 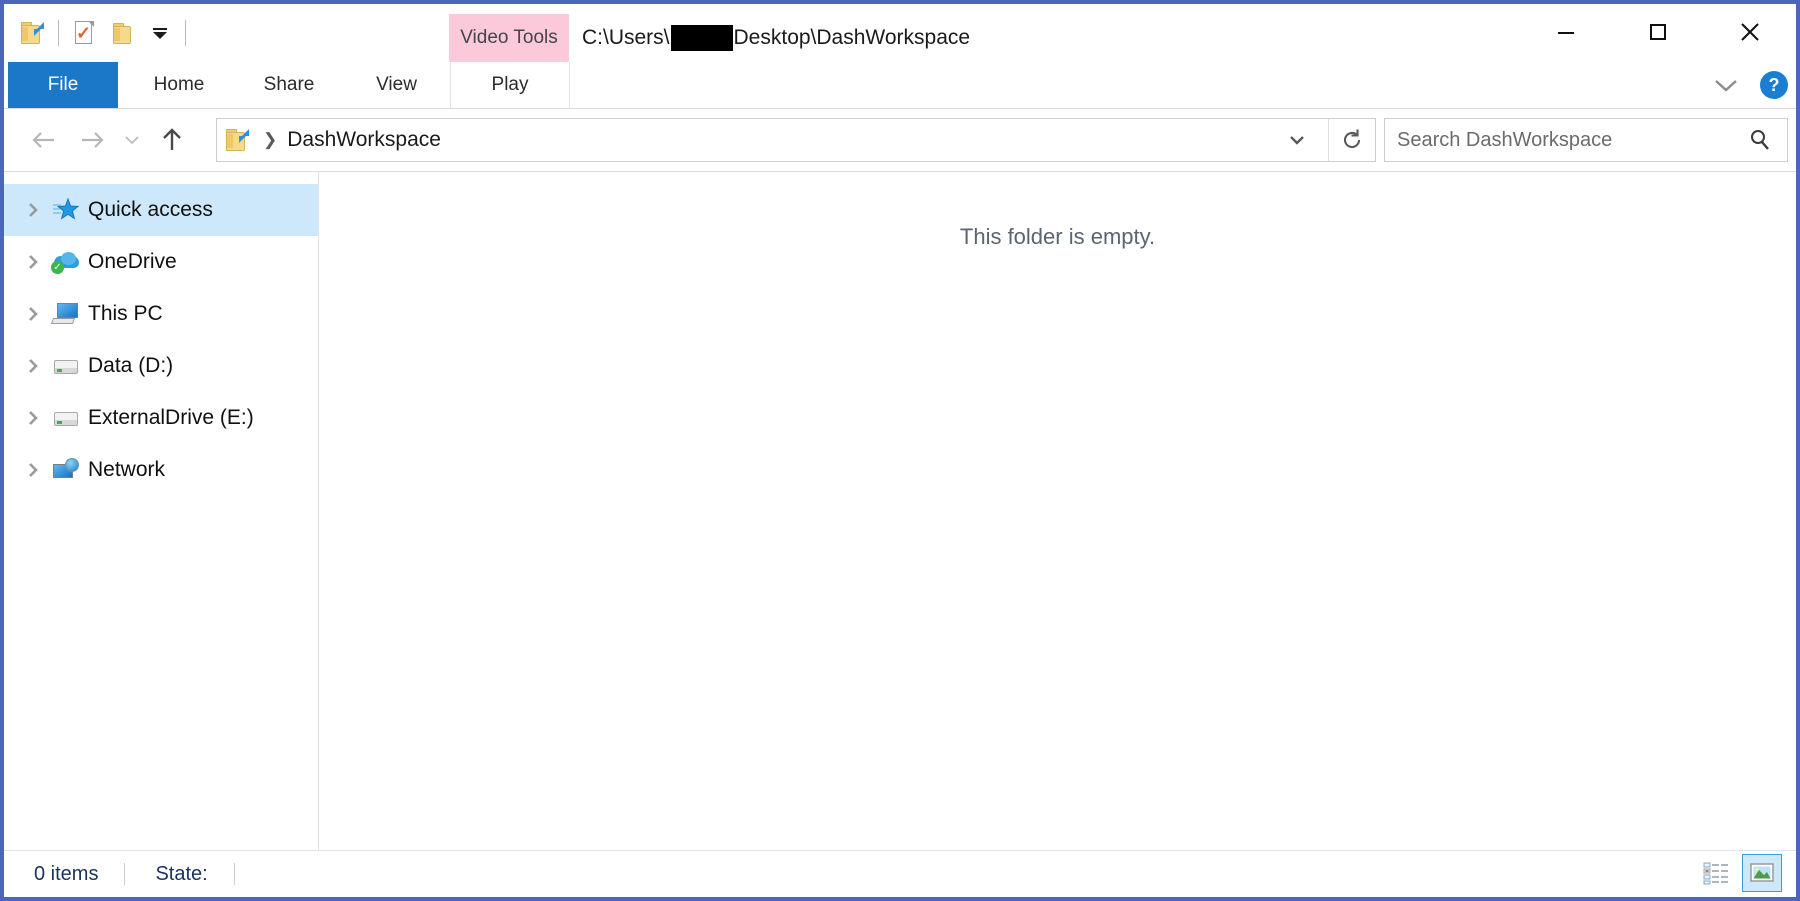 What do you see at coordinates (150, 209) in the screenshot?
I see `sidebar-item-label: Quick access` at bounding box center [150, 209].